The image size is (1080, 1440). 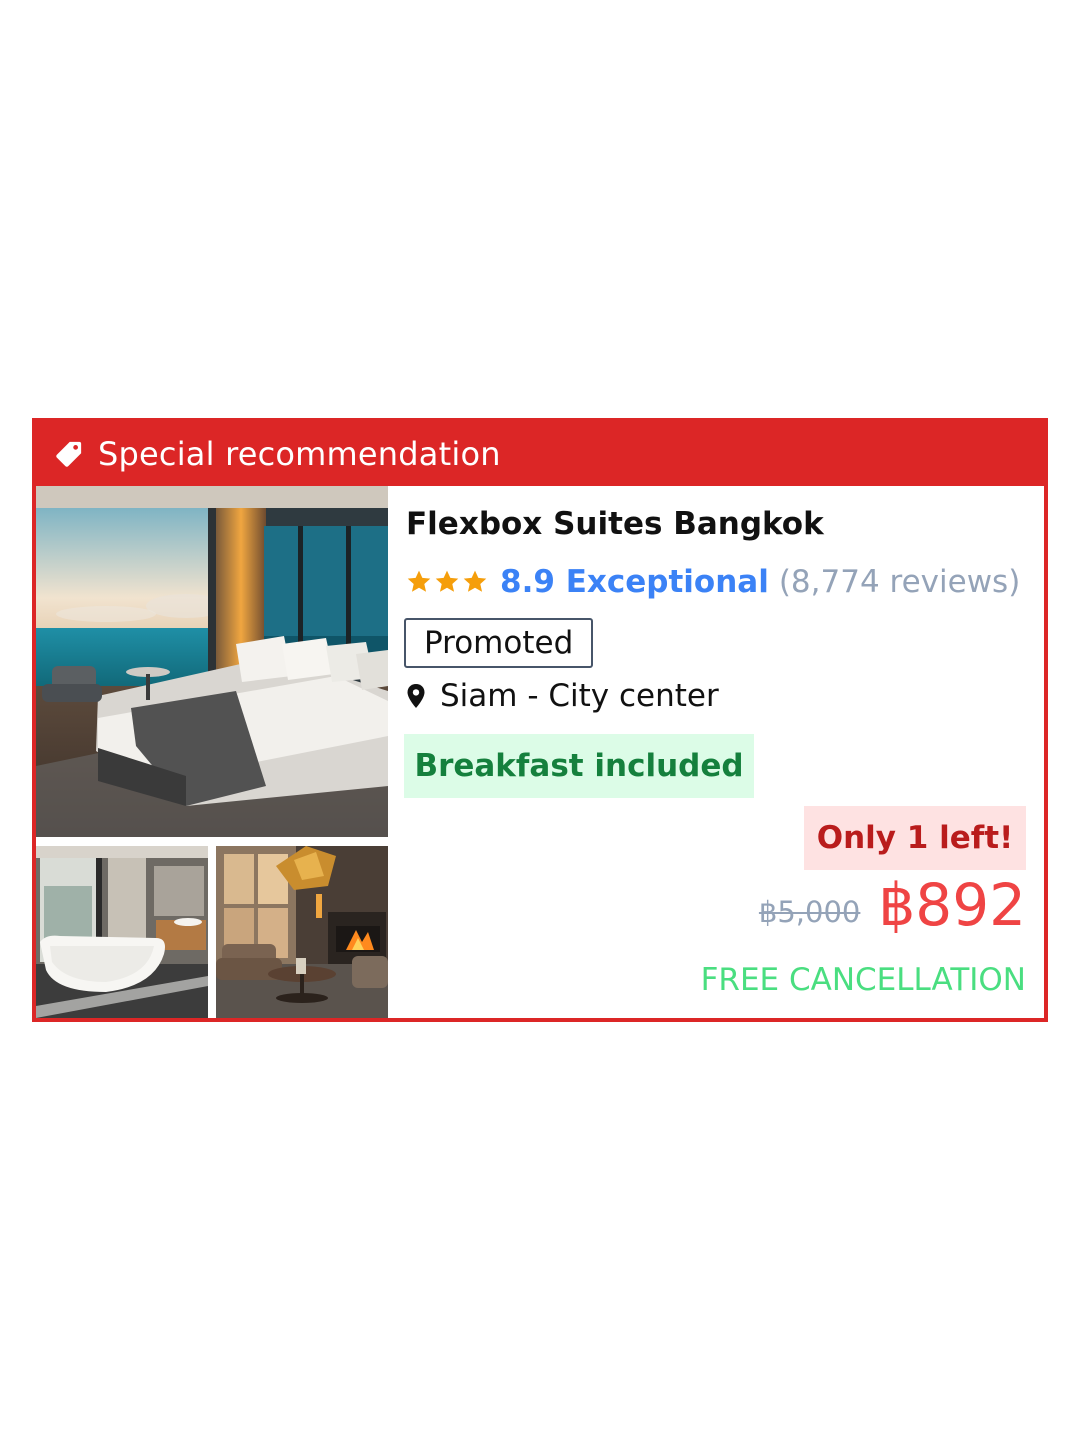 What do you see at coordinates (579, 696) in the screenshot?
I see `location-text: Siam - City center` at bounding box center [579, 696].